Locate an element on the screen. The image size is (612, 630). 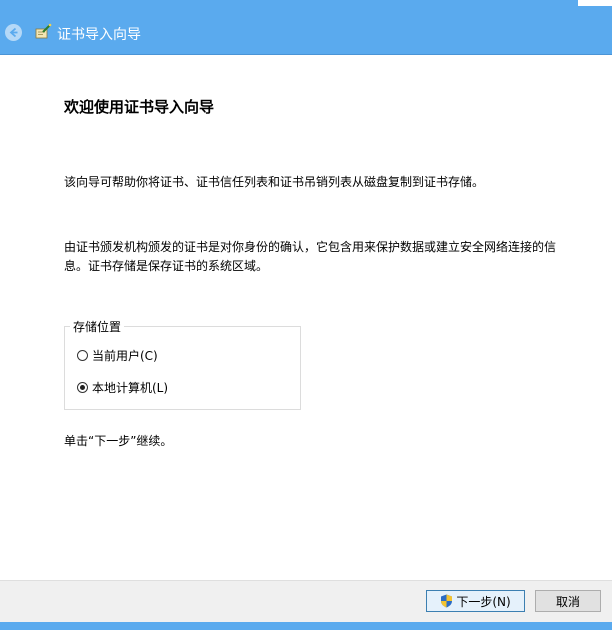
intro-paragraph: 该向导可帮助你将证书、证书信任列表和证书吊销列表从磁盘复制到证书存储。 is located at coordinates (274, 182).